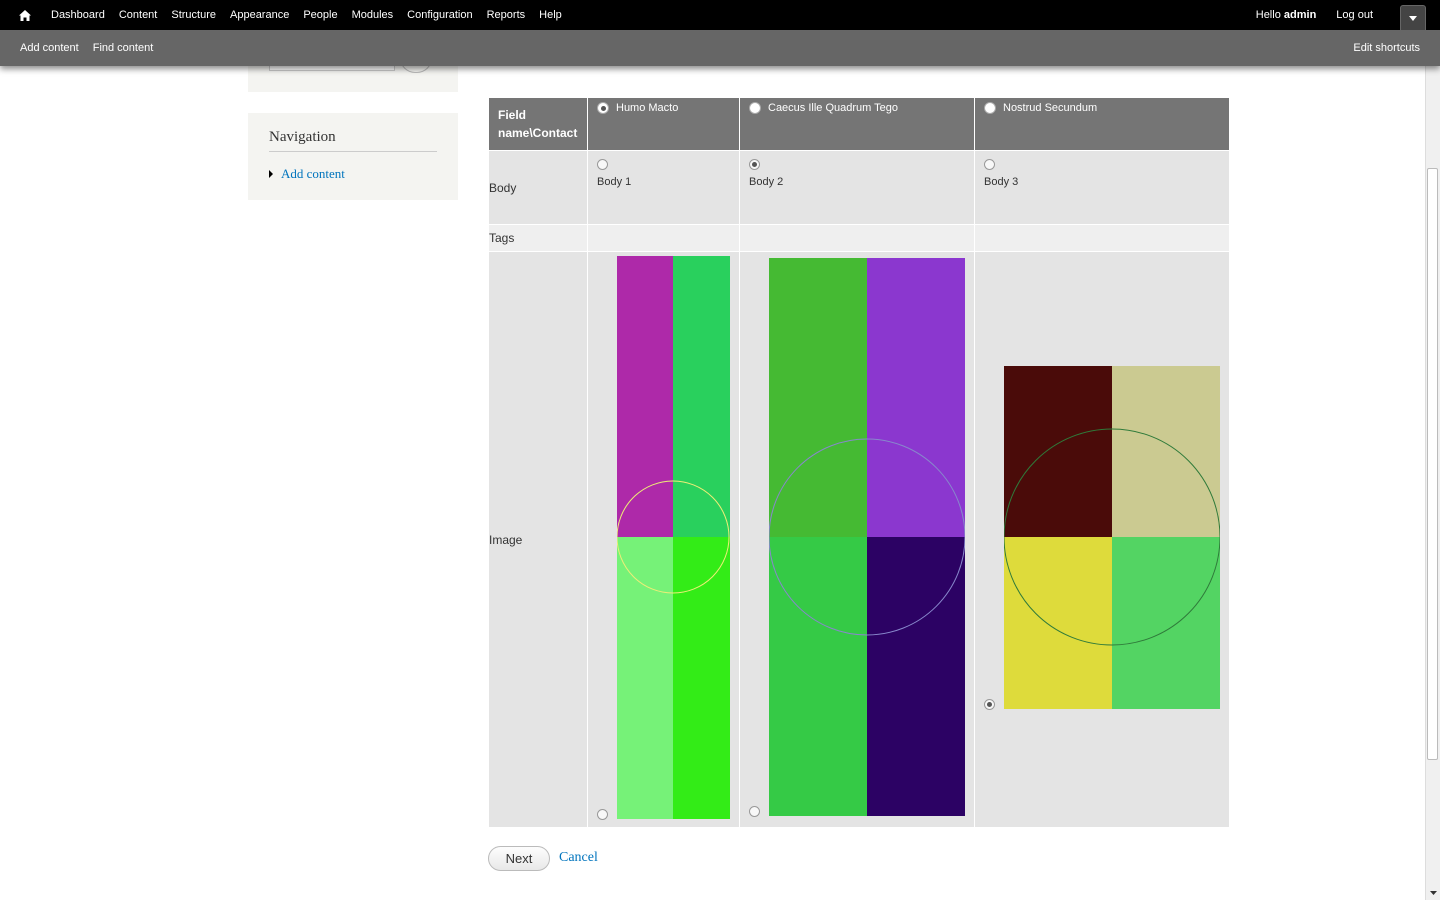 This screenshot has width=1440, height=900. I want to click on edit-shortcuts-link: Edit shortcuts, so click(1386, 48).